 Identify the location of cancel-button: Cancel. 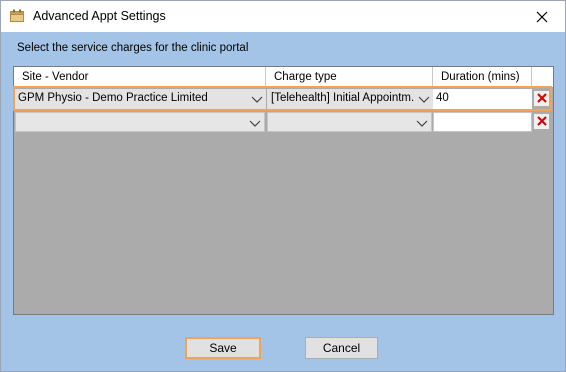
(341, 348).